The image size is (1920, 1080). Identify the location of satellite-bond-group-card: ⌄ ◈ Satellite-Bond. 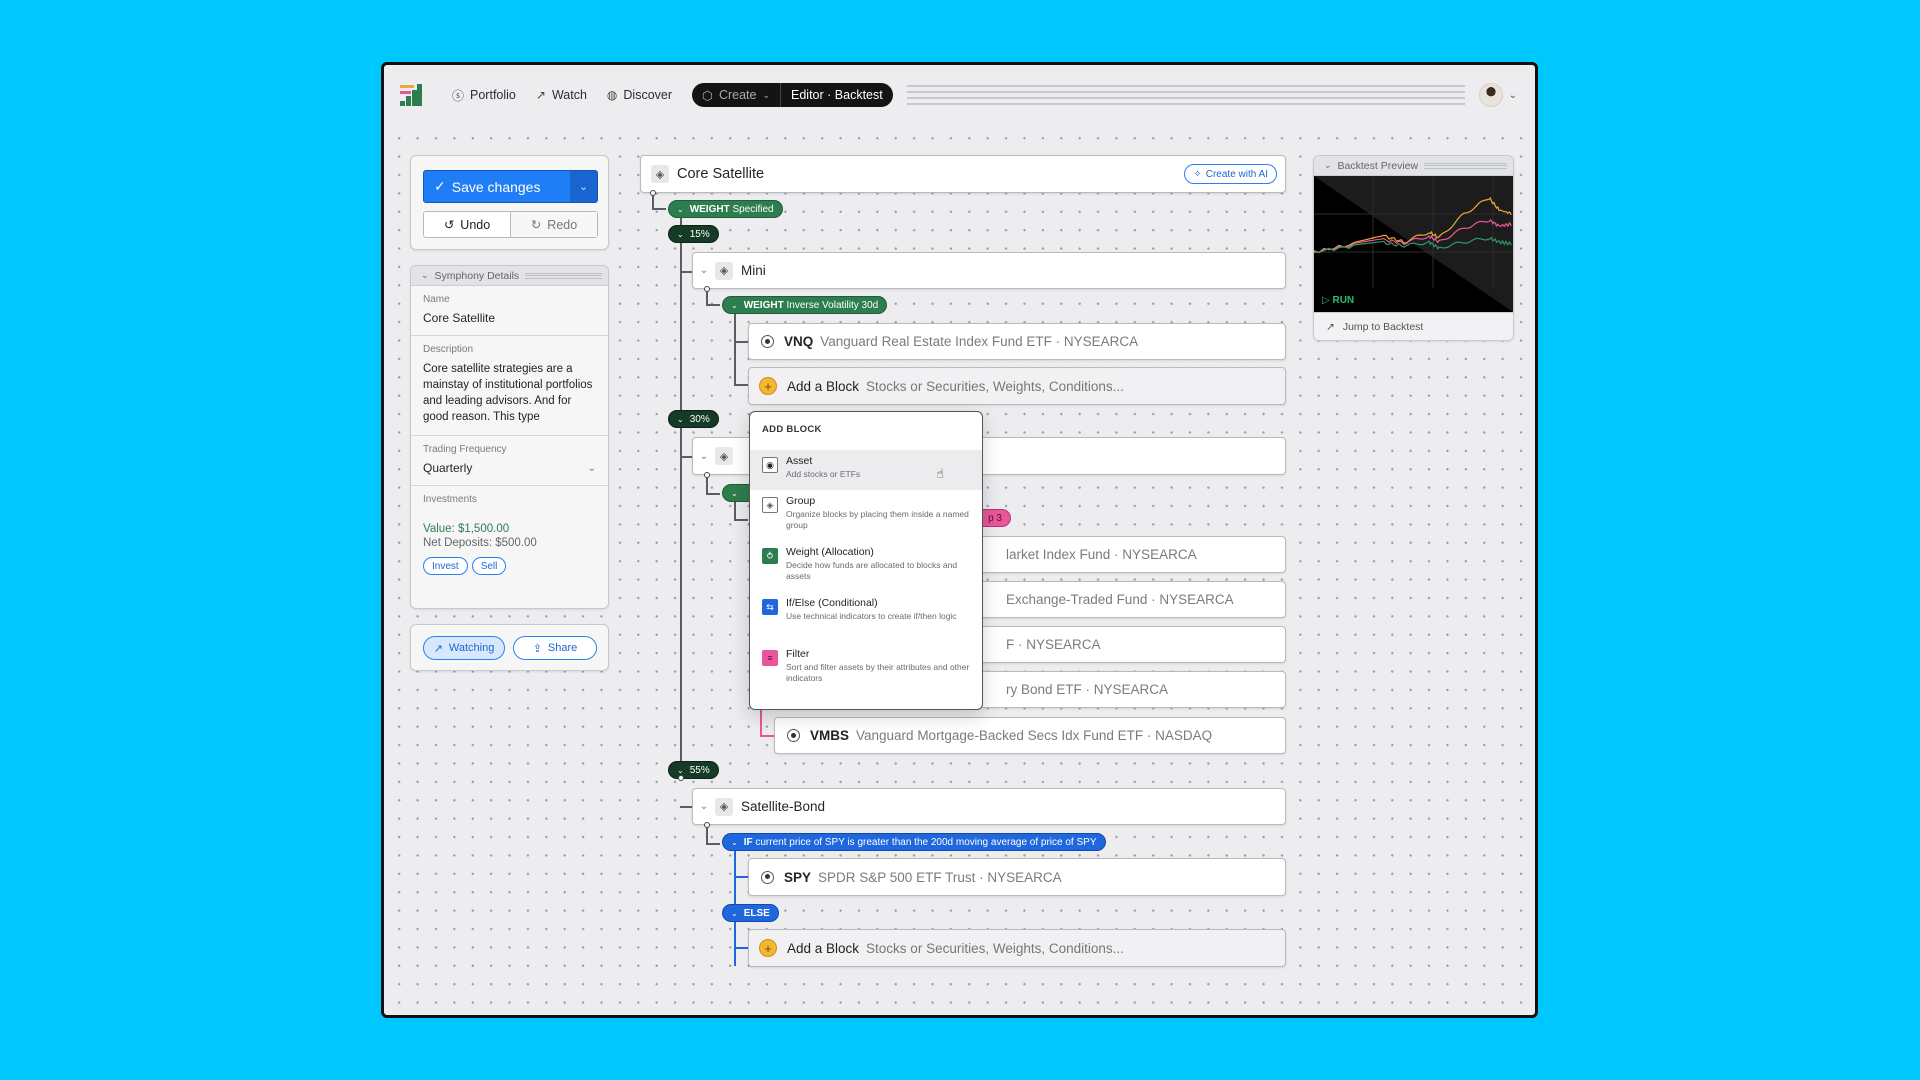
(989, 806).